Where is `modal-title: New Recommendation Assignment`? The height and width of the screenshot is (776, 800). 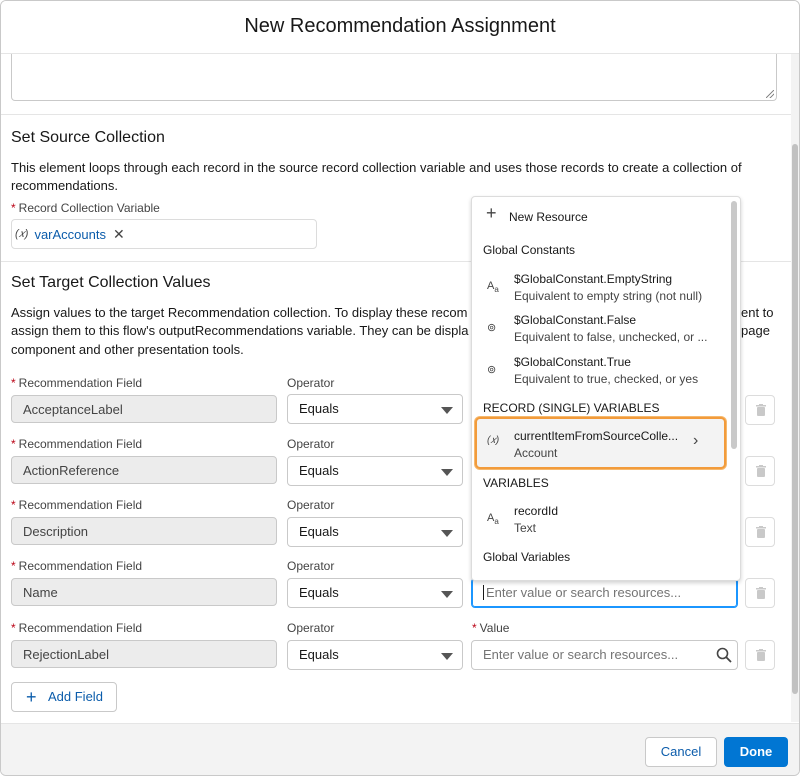 modal-title: New Recommendation Assignment is located at coordinates (400, 26).